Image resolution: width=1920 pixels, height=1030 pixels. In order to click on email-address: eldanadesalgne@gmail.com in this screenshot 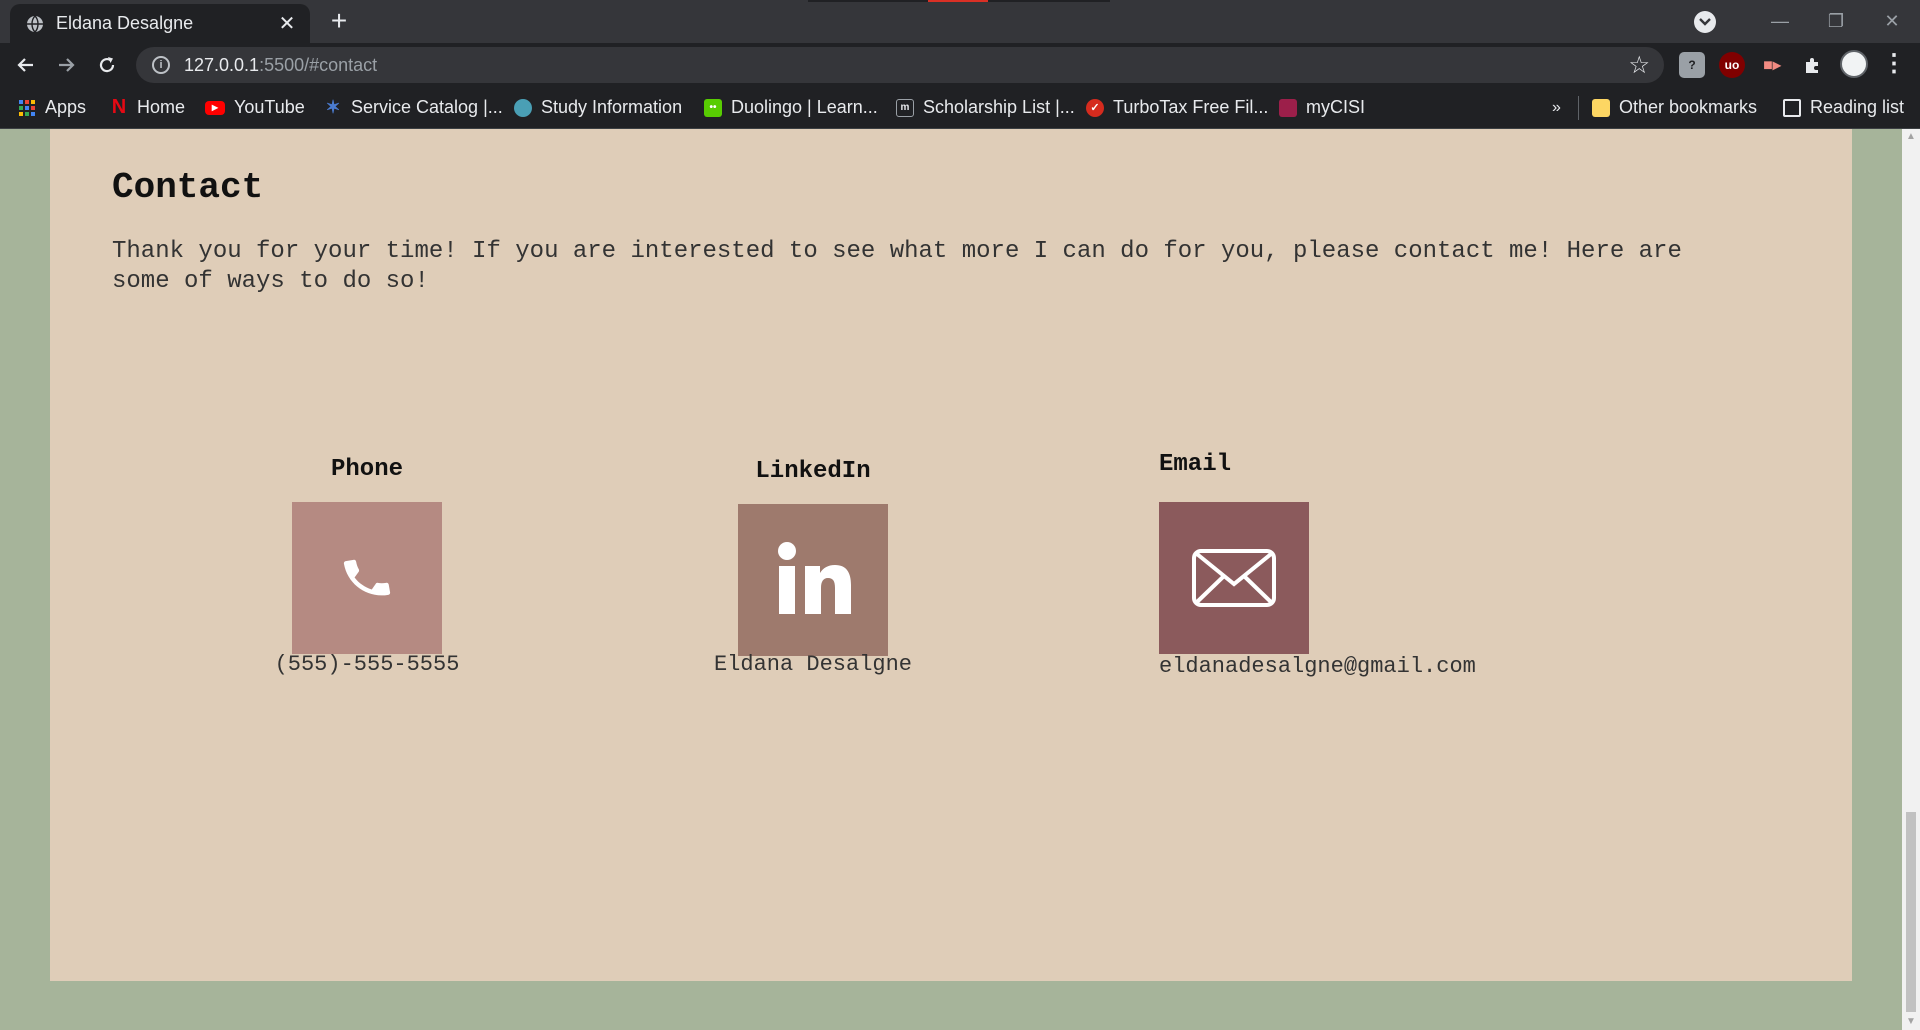, I will do `click(1317, 666)`.